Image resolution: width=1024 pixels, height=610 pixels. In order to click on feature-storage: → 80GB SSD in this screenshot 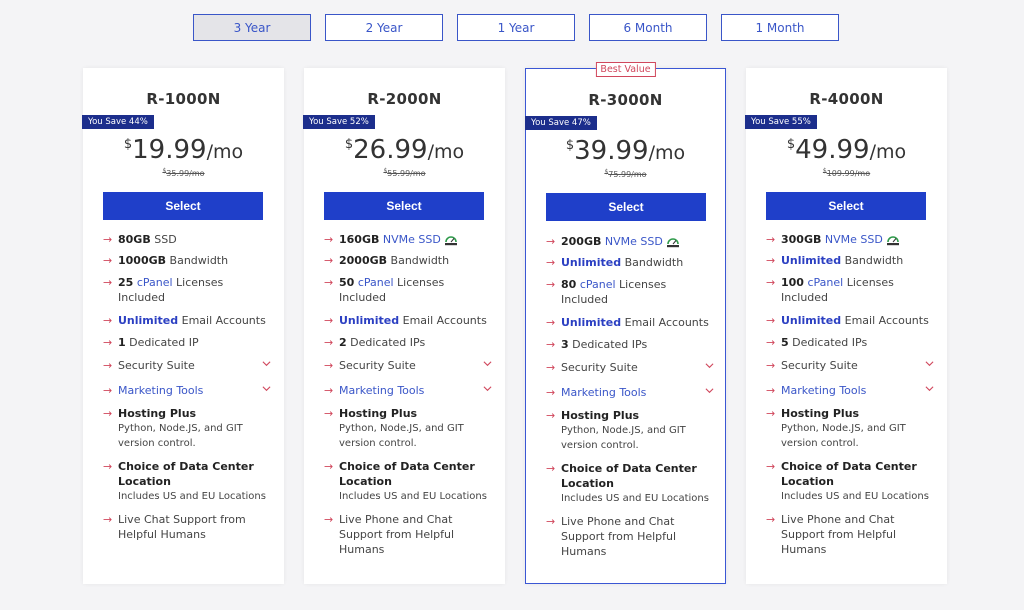, I will do `click(187, 239)`.